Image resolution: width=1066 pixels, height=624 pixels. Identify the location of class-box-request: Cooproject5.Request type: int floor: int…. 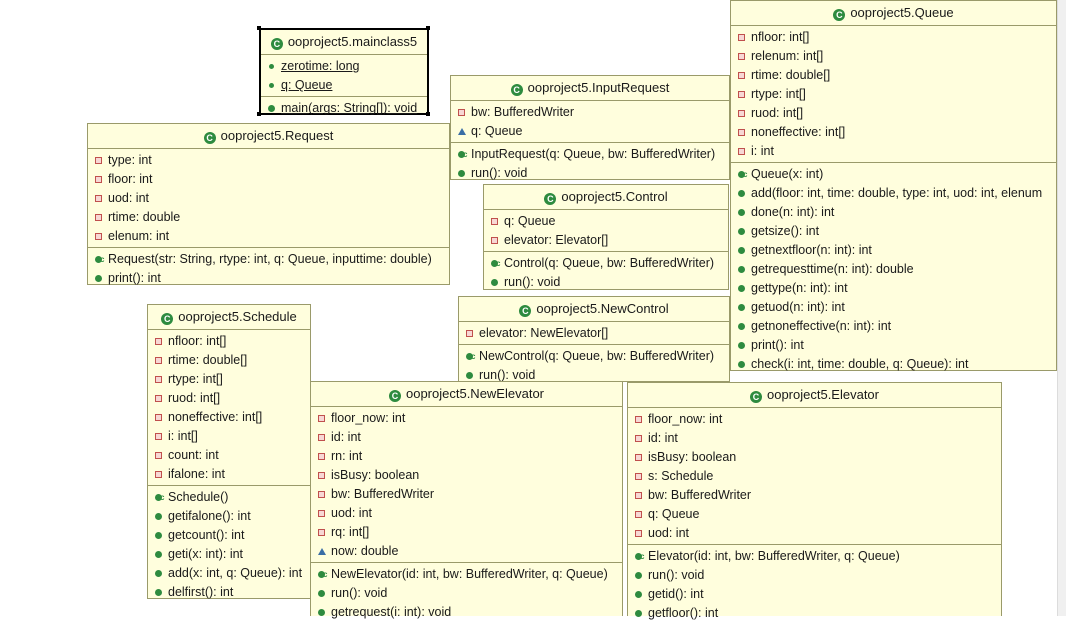
(268, 204).